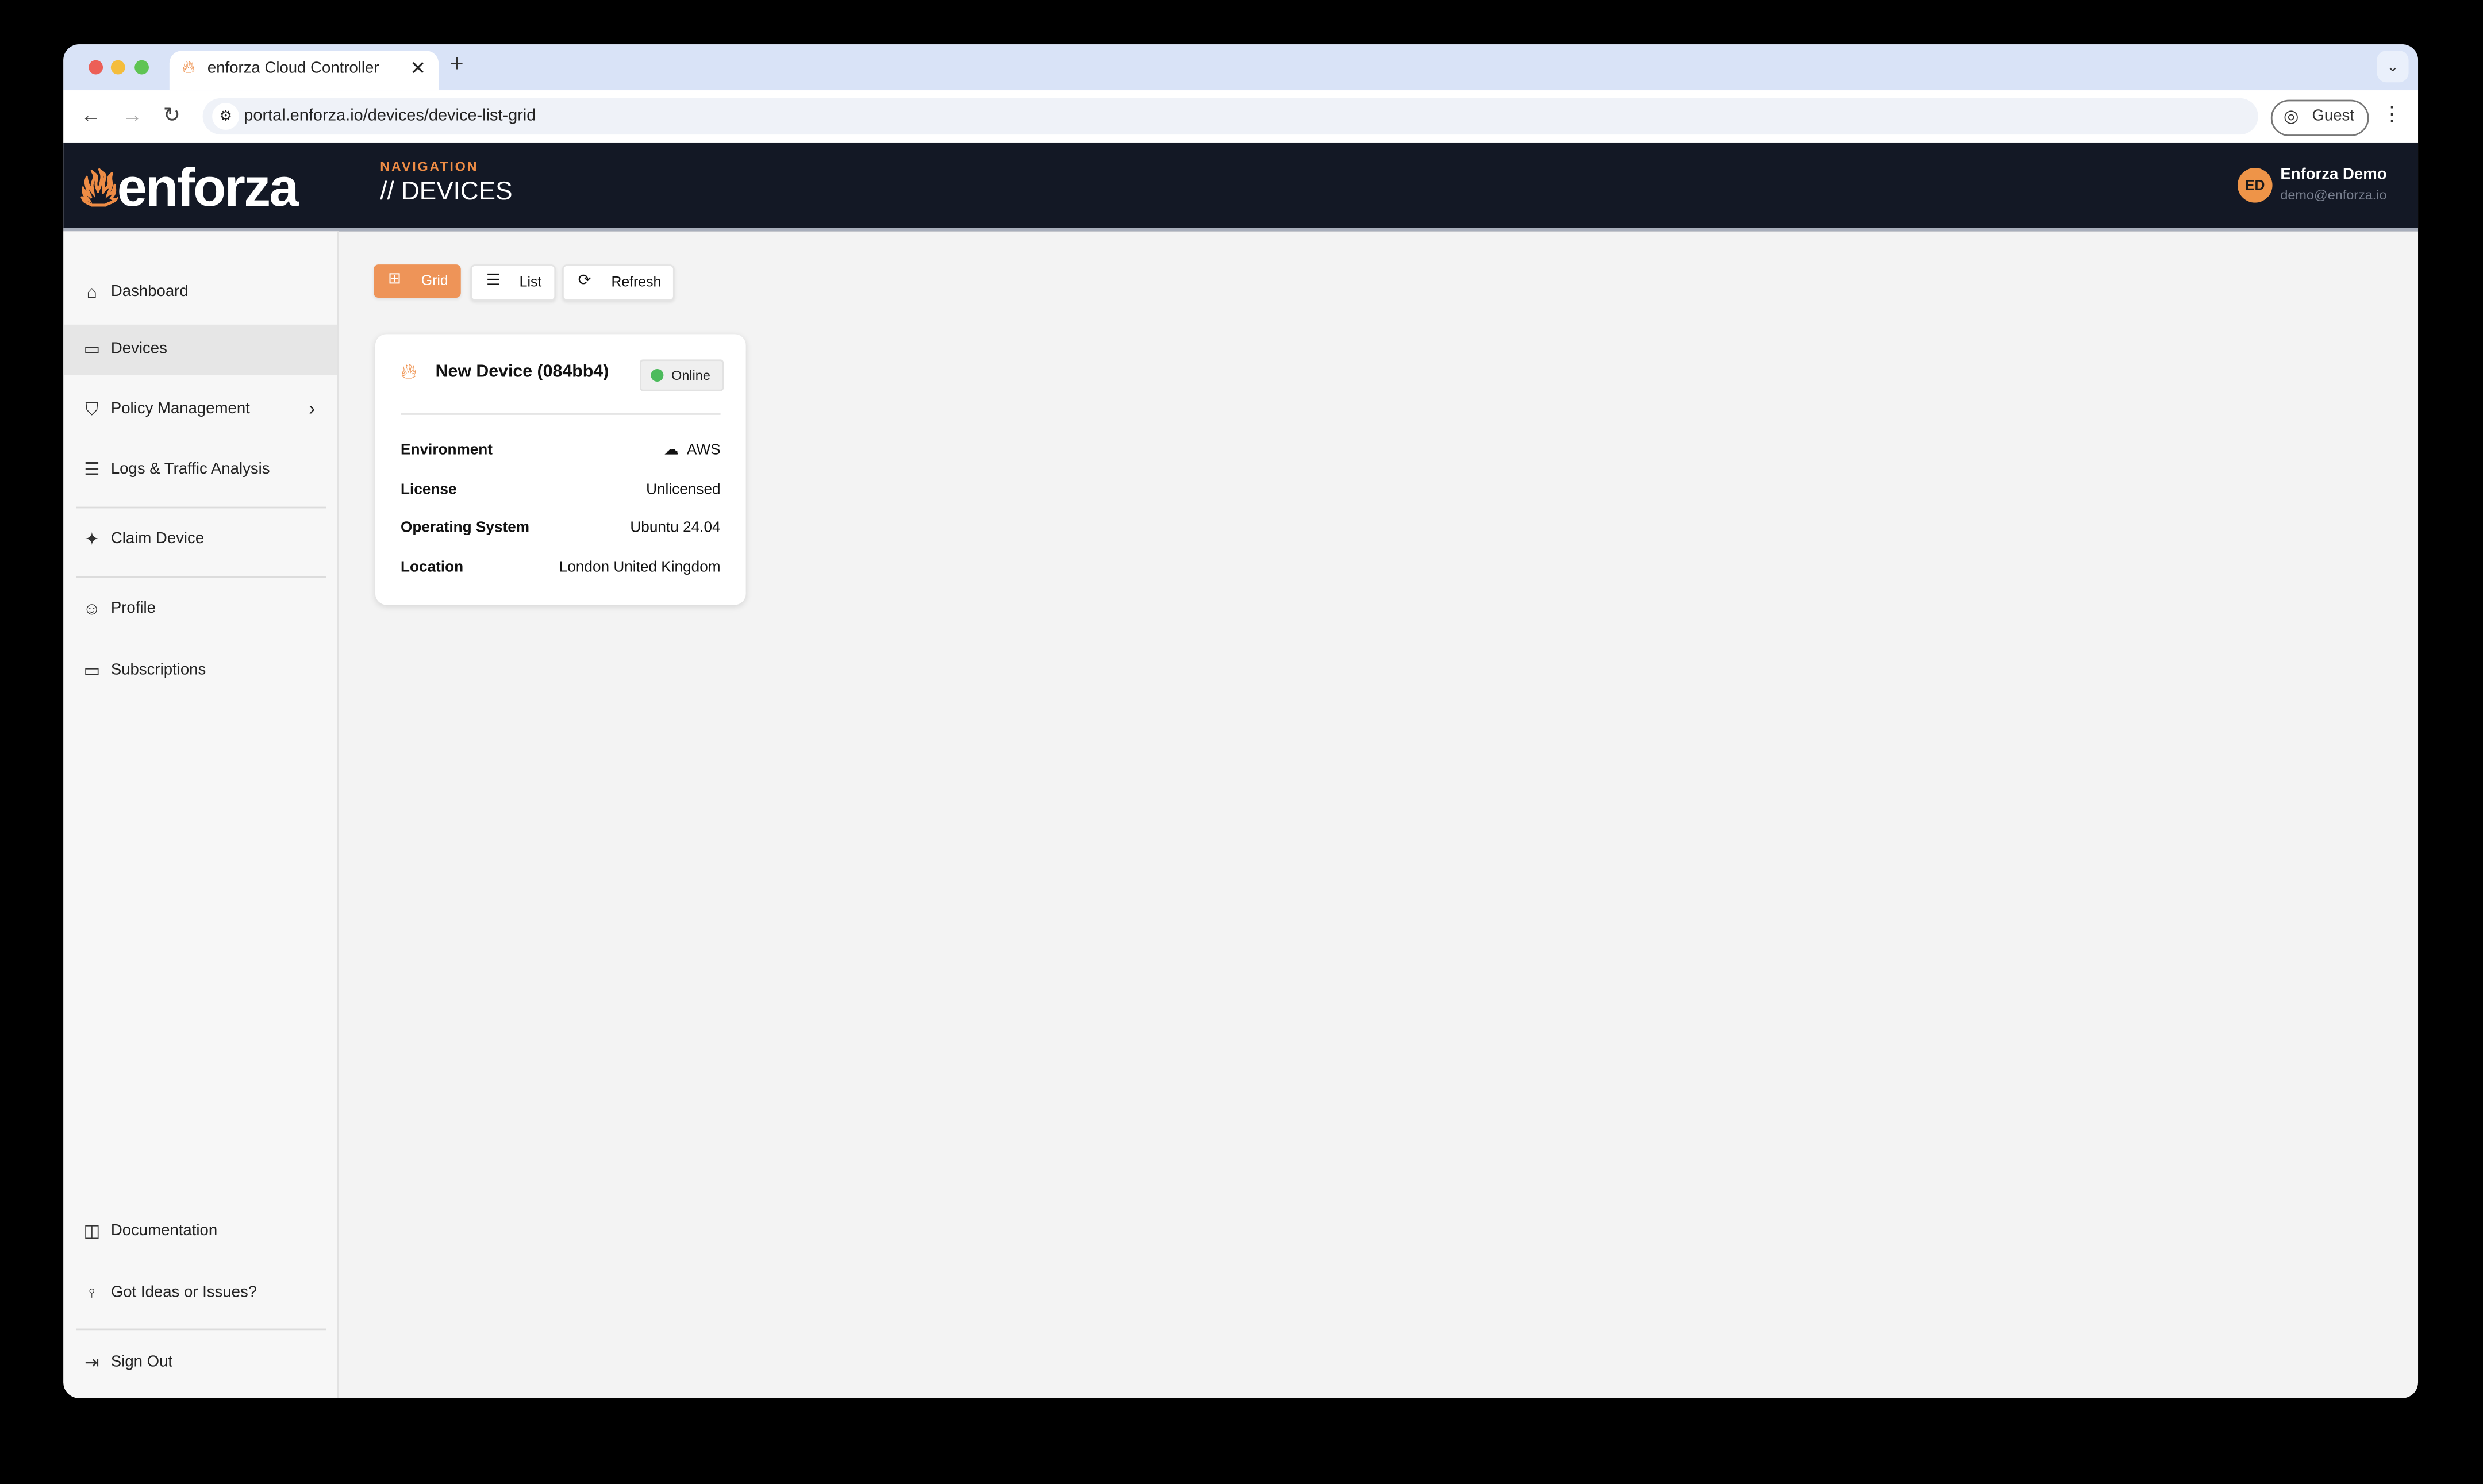 Image resolution: width=2483 pixels, height=1484 pixels. What do you see at coordinates (447, 450) in the screenshot?
I see `field-label: Environment` at bounding box center [447, 450].